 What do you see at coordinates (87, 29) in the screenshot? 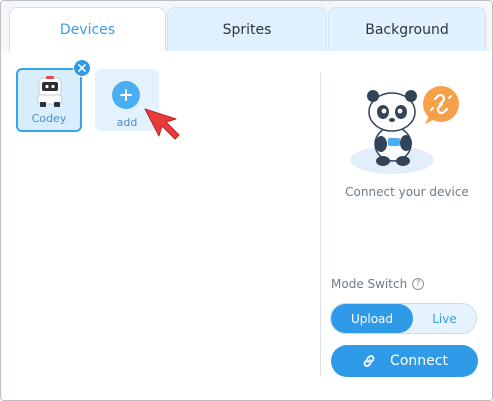
I see `tab-devices: Devices` at bounding box center [87, 29].